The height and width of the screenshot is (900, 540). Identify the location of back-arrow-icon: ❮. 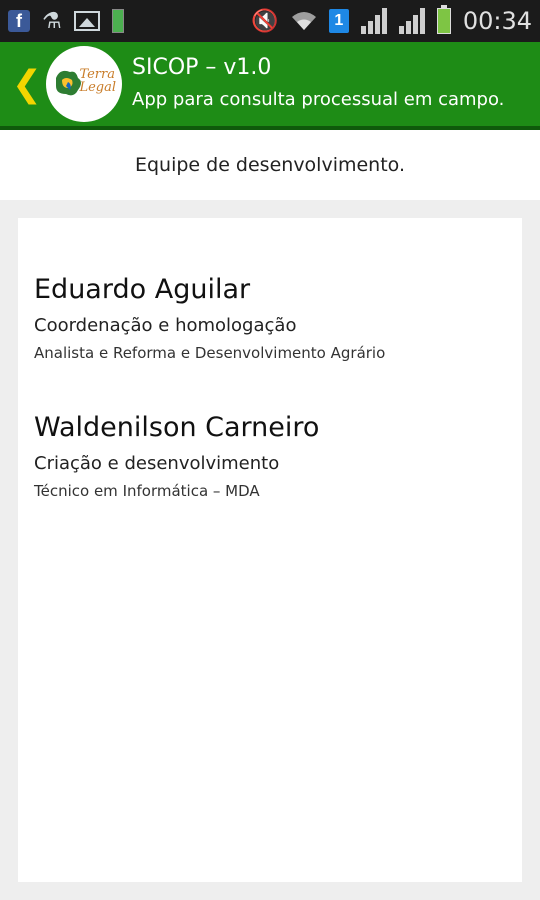
(27, 84).